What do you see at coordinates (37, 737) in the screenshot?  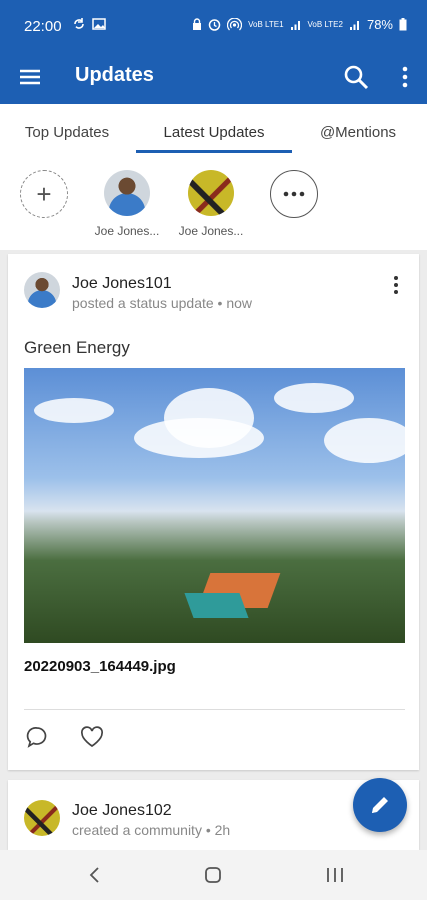 I see `comment-icon` at bounding box center [37, 737].